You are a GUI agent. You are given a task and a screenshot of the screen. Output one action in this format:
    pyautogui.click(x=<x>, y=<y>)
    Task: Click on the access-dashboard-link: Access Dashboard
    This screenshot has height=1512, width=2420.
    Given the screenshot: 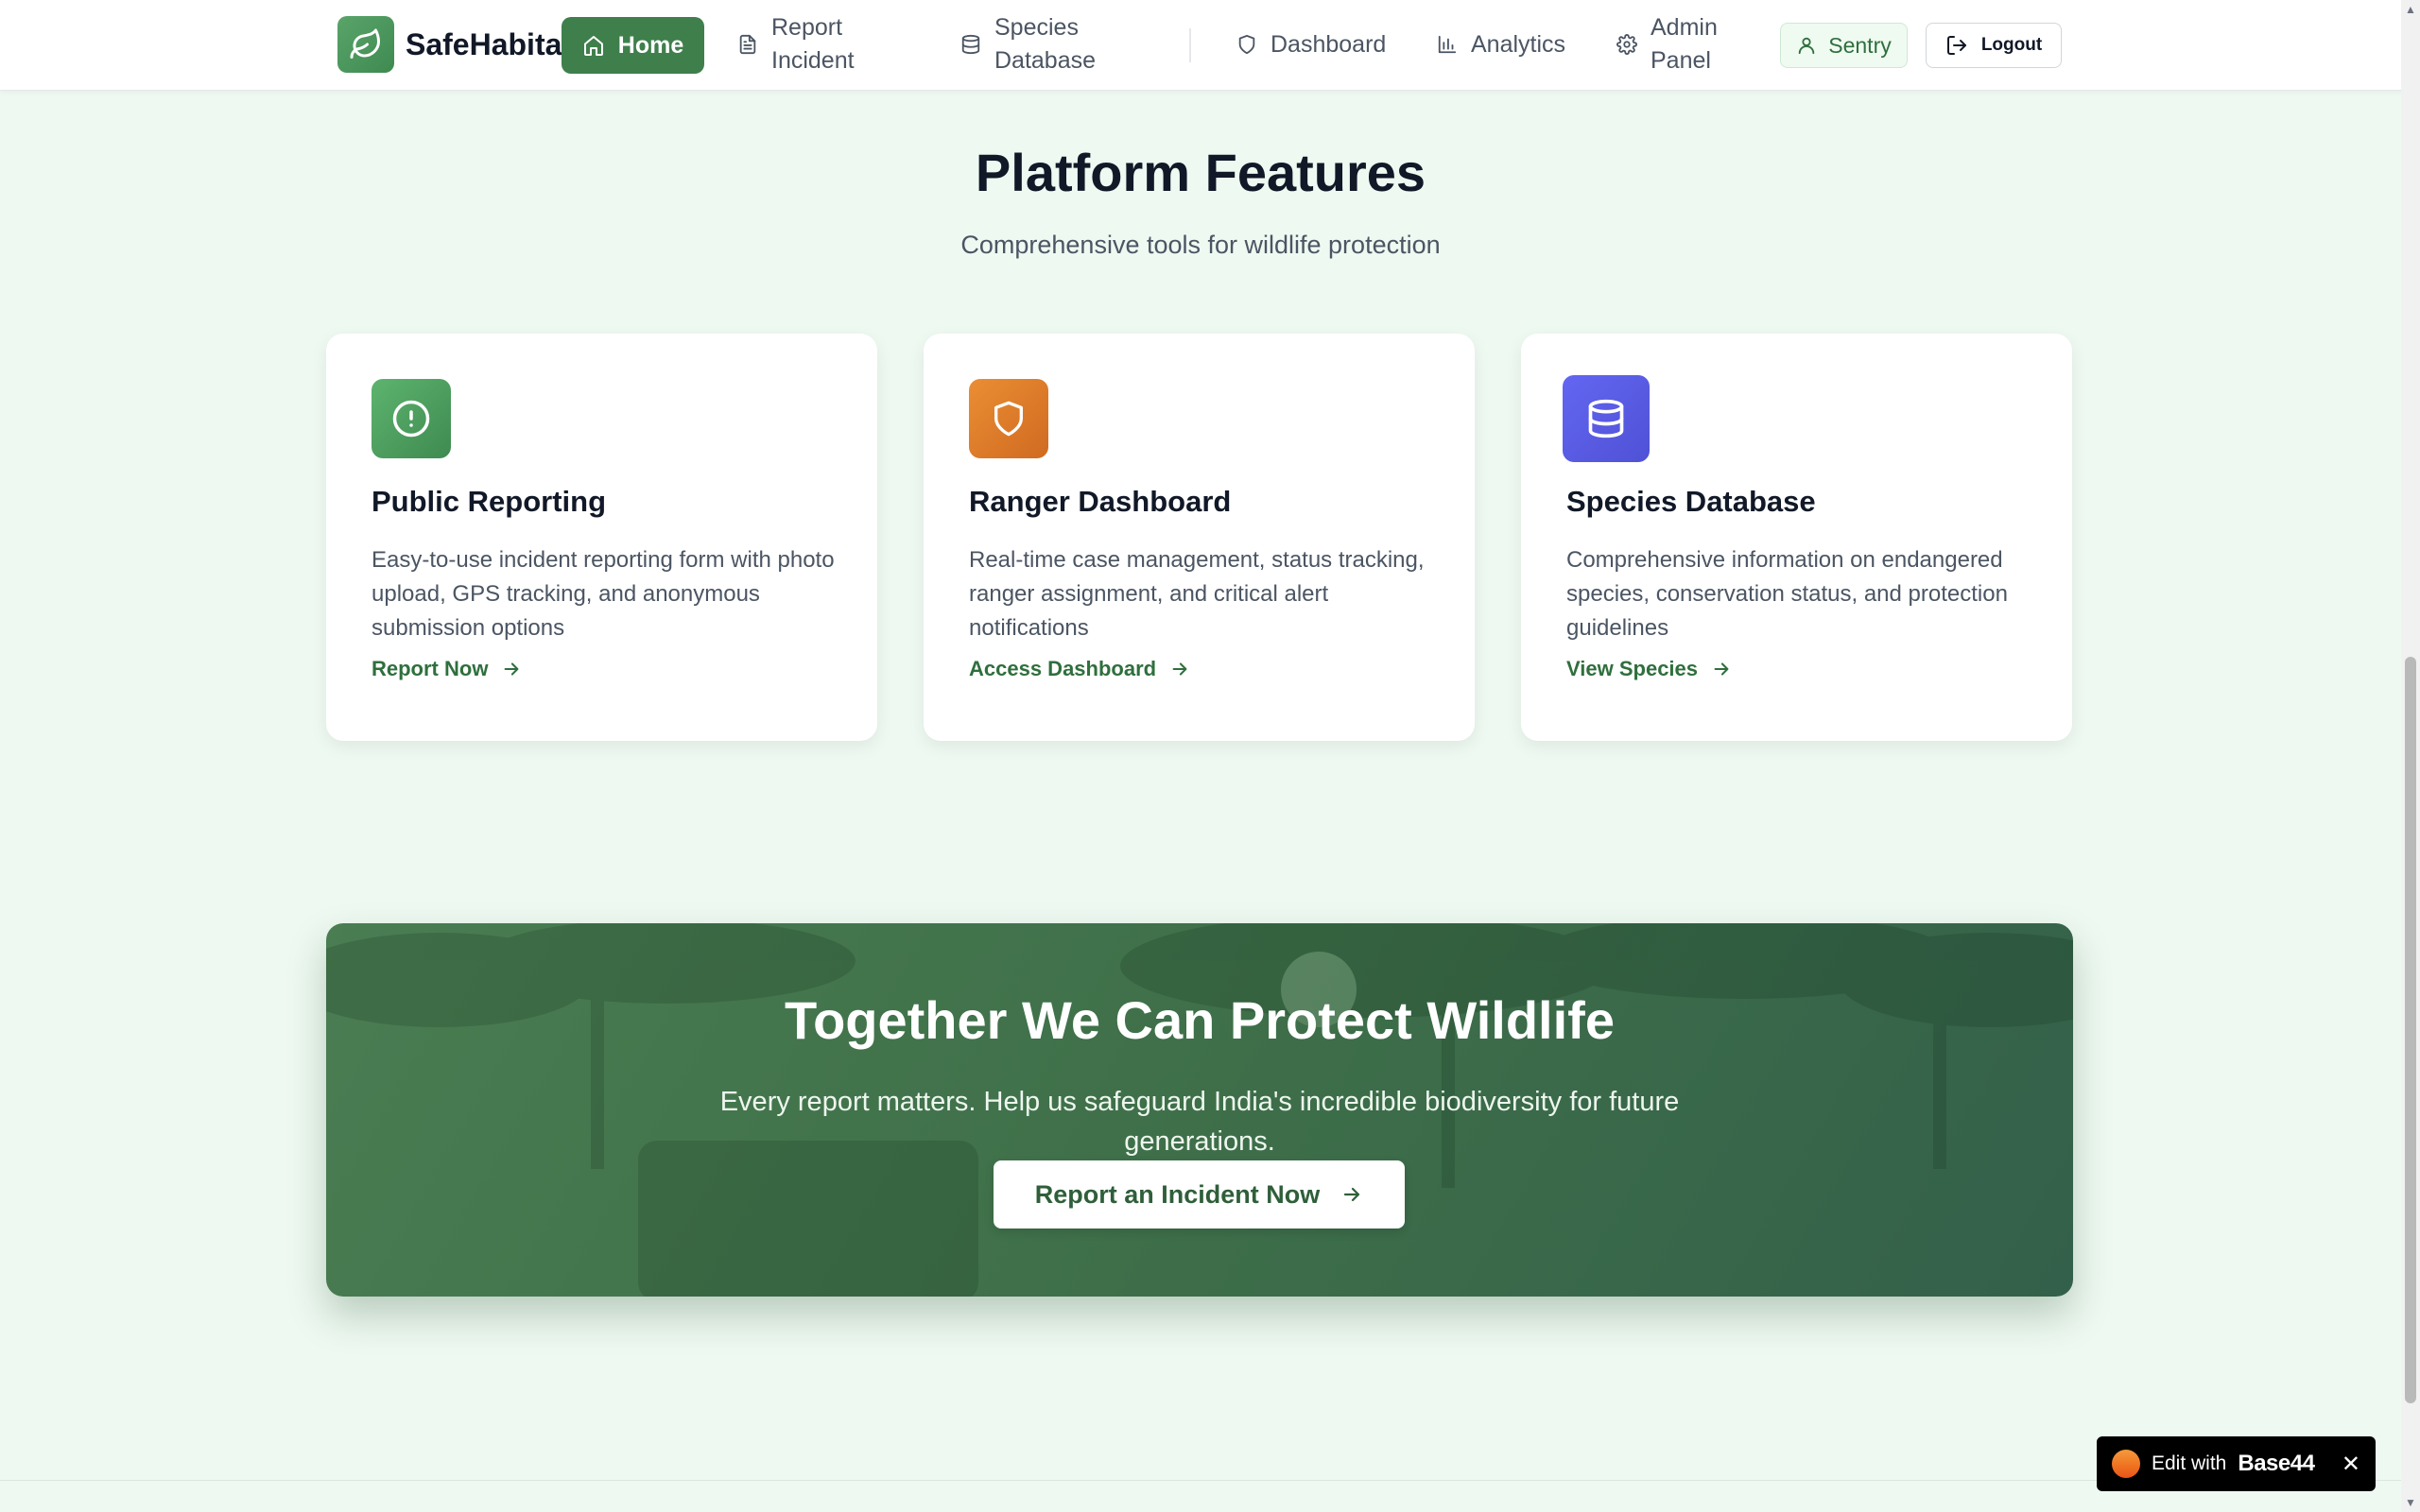 What is the action you would take?
    pyautogui.click(x=1079, y=669)
    